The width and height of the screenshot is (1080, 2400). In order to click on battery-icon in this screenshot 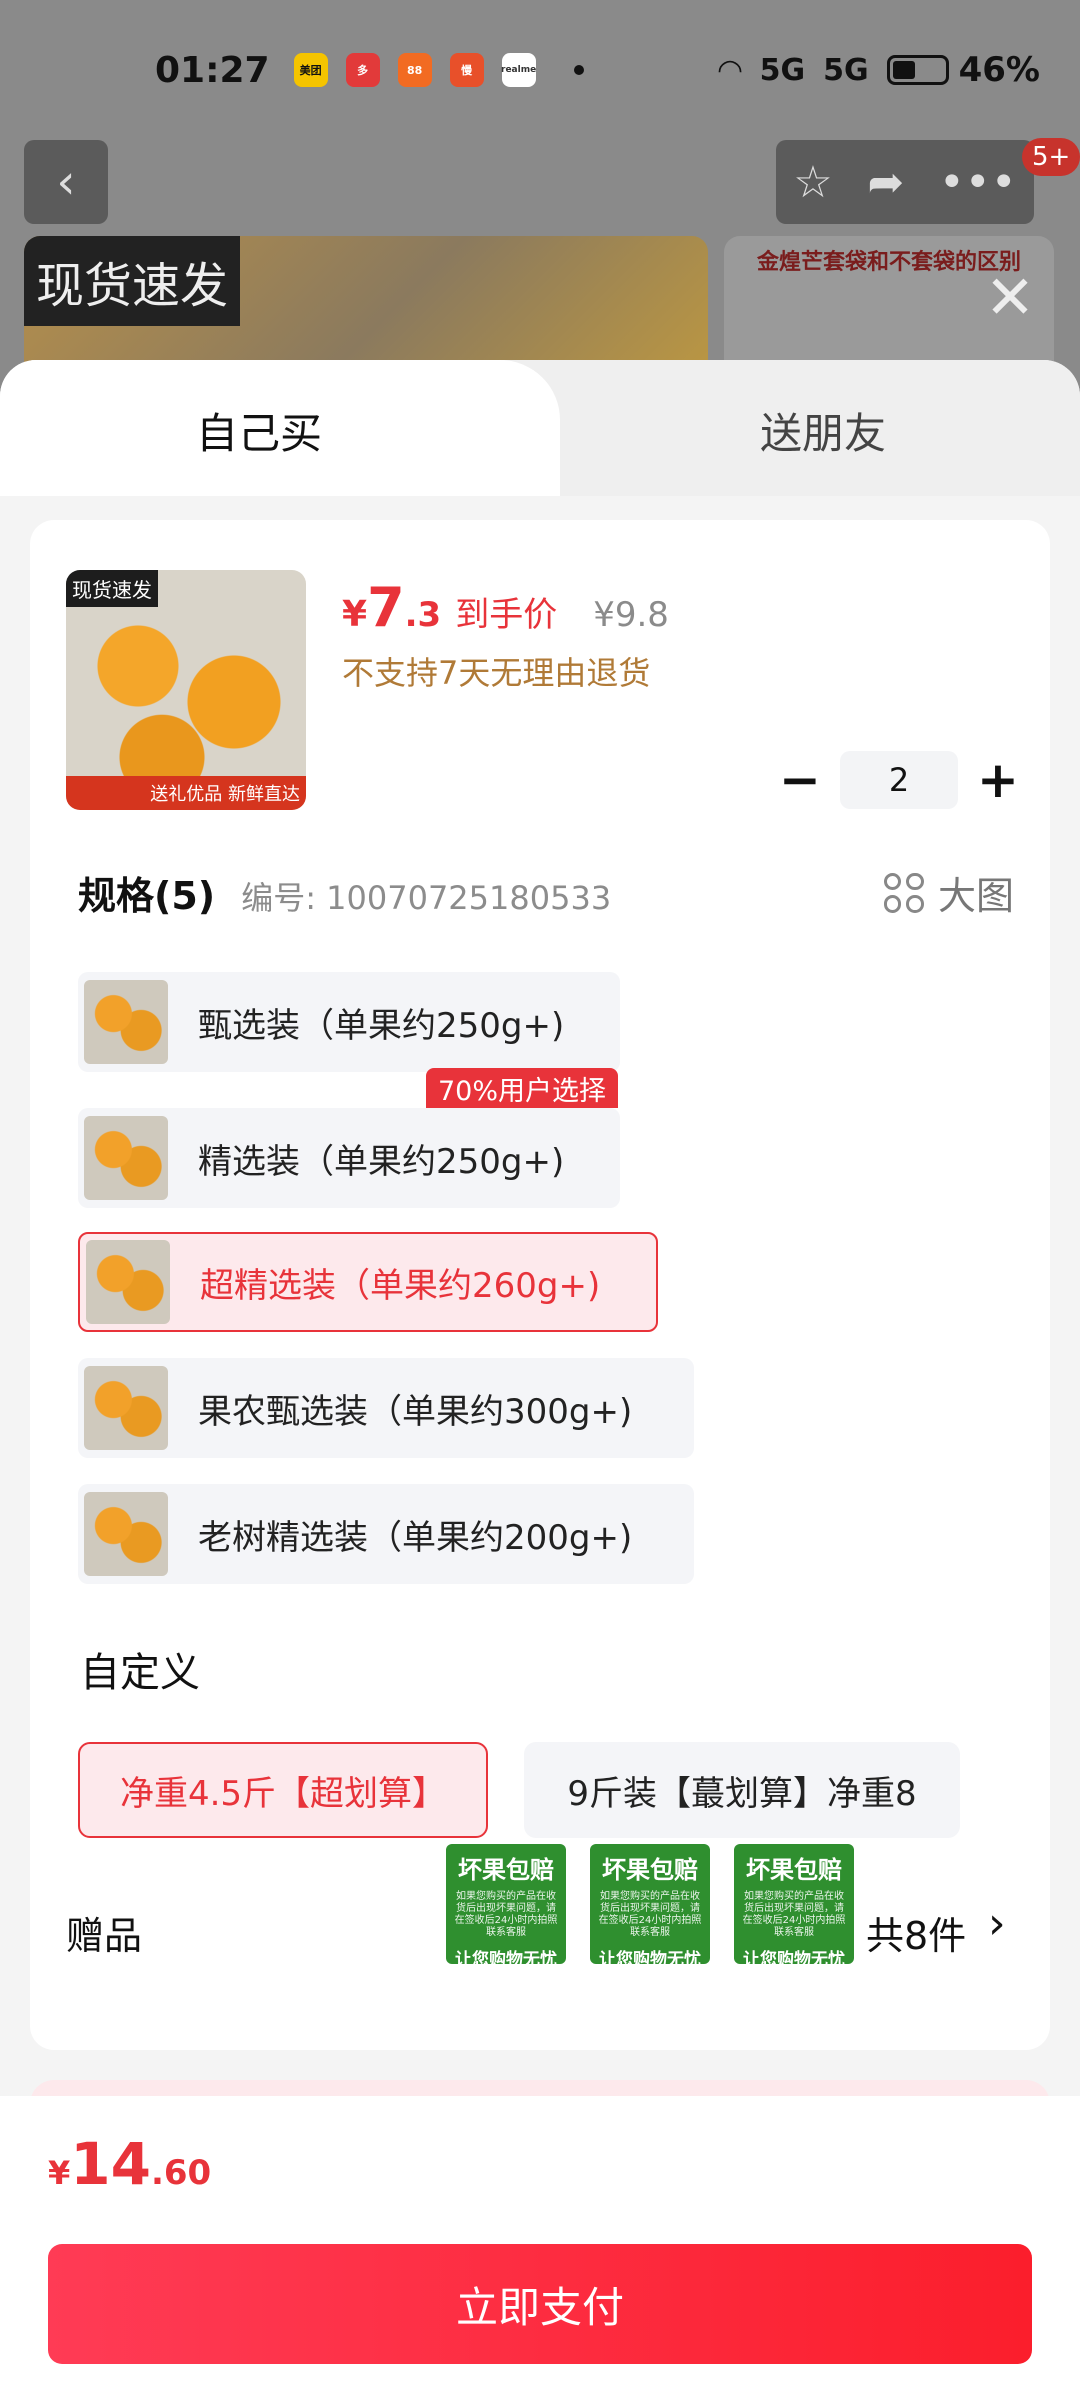, I will do `click(917, 70)`.